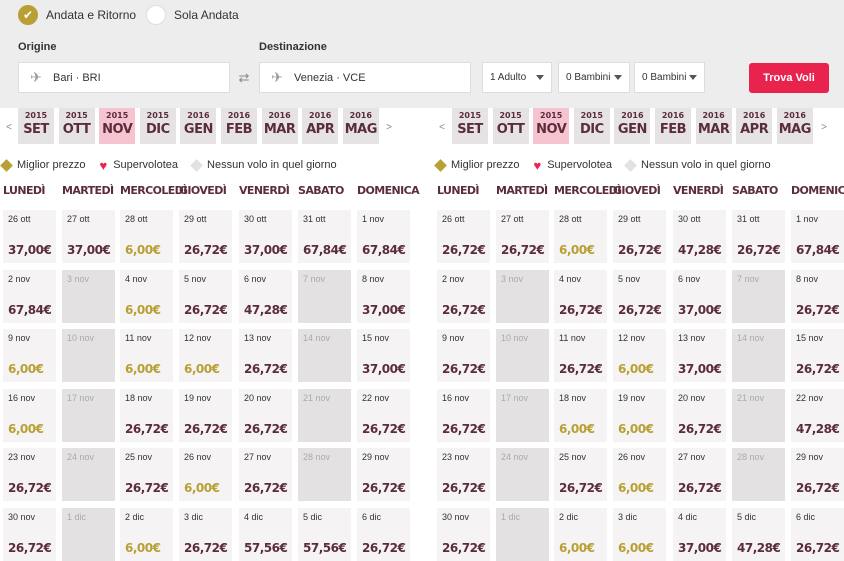 Image resolution: width=844 pixels, height=561 pixels. I want to click on day-cell: 18 nov 6,00€, so click(580, 415).